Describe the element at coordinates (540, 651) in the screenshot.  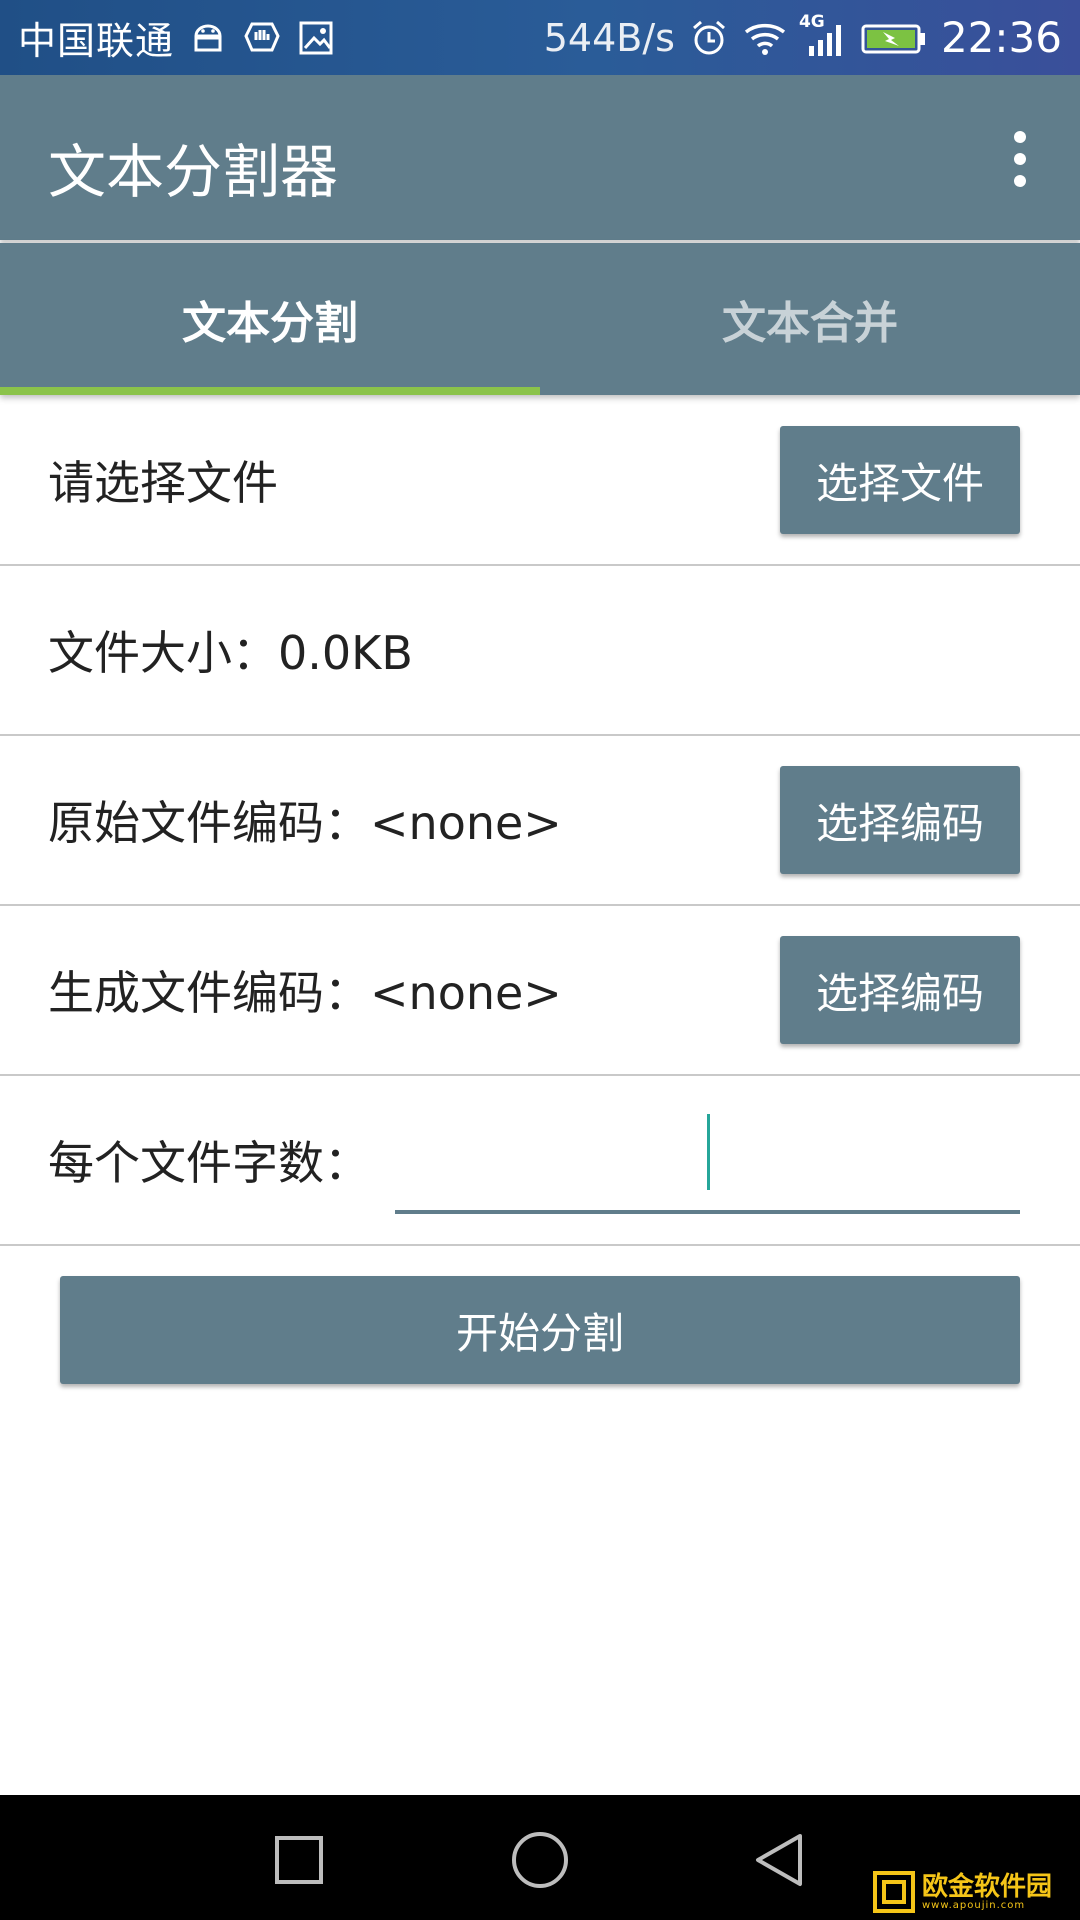
I see `file-size-row: 文件大小：0.0KB` at that location.